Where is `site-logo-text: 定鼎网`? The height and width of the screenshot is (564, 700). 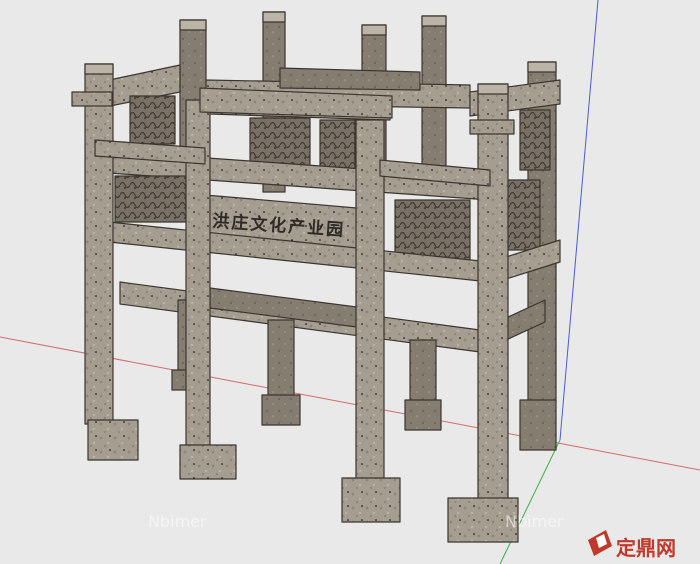
site-logo-text: 定鼎网 is located at coordinates (646, 548).